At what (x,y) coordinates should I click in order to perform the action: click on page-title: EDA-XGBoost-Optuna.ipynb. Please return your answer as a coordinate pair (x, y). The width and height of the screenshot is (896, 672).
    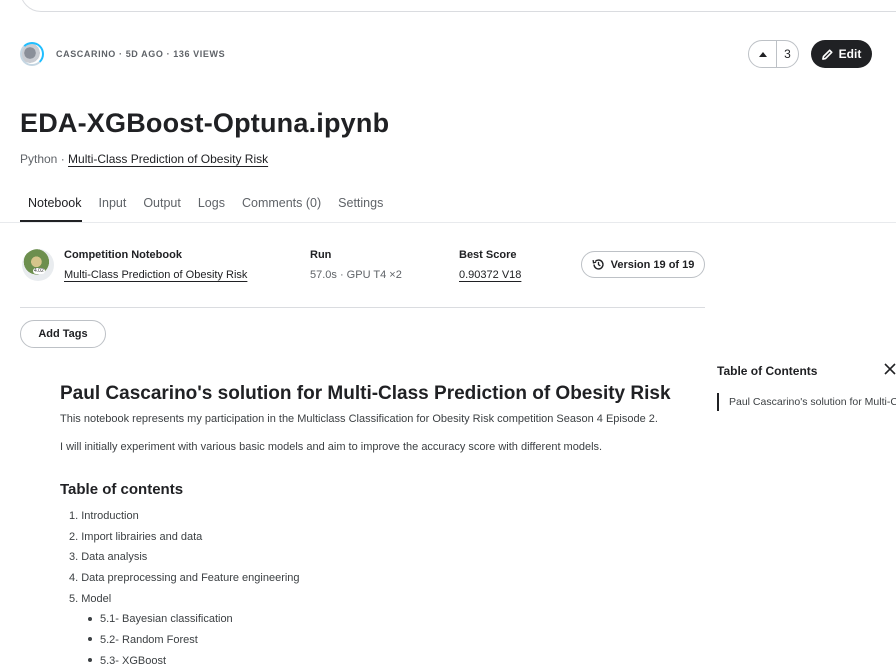
    Looking at the image, I should click on (205, 123).